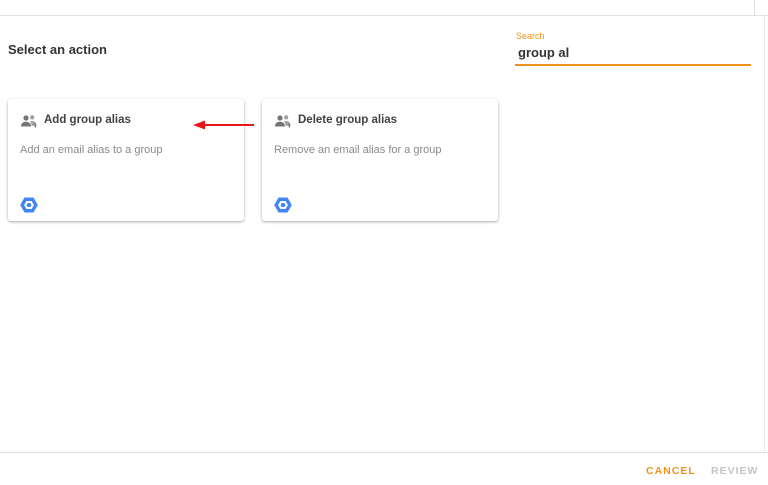  I want to click on cancel-button: CANCEL, so click(671, 471).